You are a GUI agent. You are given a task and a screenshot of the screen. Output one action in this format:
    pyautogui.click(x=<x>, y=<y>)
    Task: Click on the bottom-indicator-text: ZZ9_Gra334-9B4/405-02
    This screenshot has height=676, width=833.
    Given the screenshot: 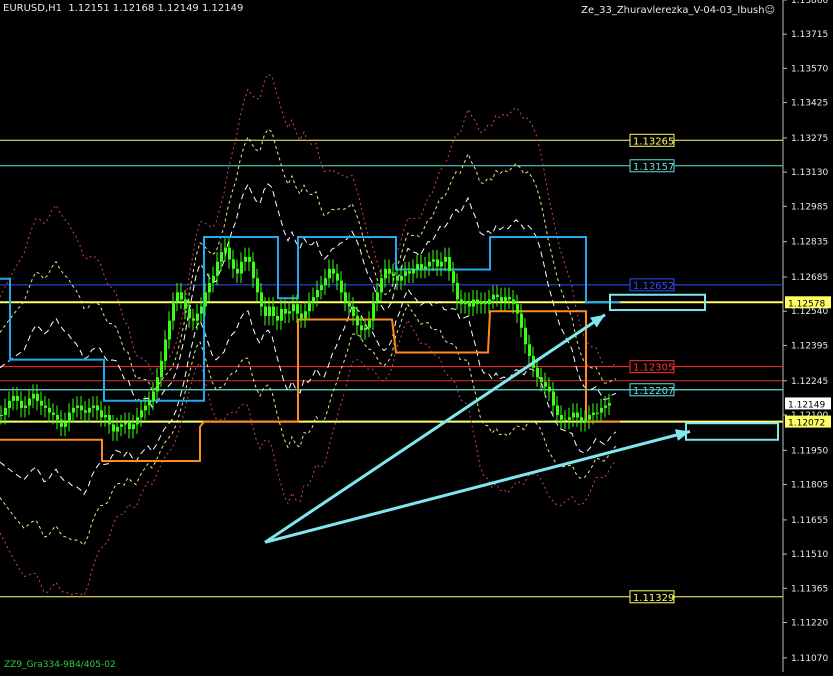 What is the action you would take?
    pyautogui.click(x=60, y=665)
    